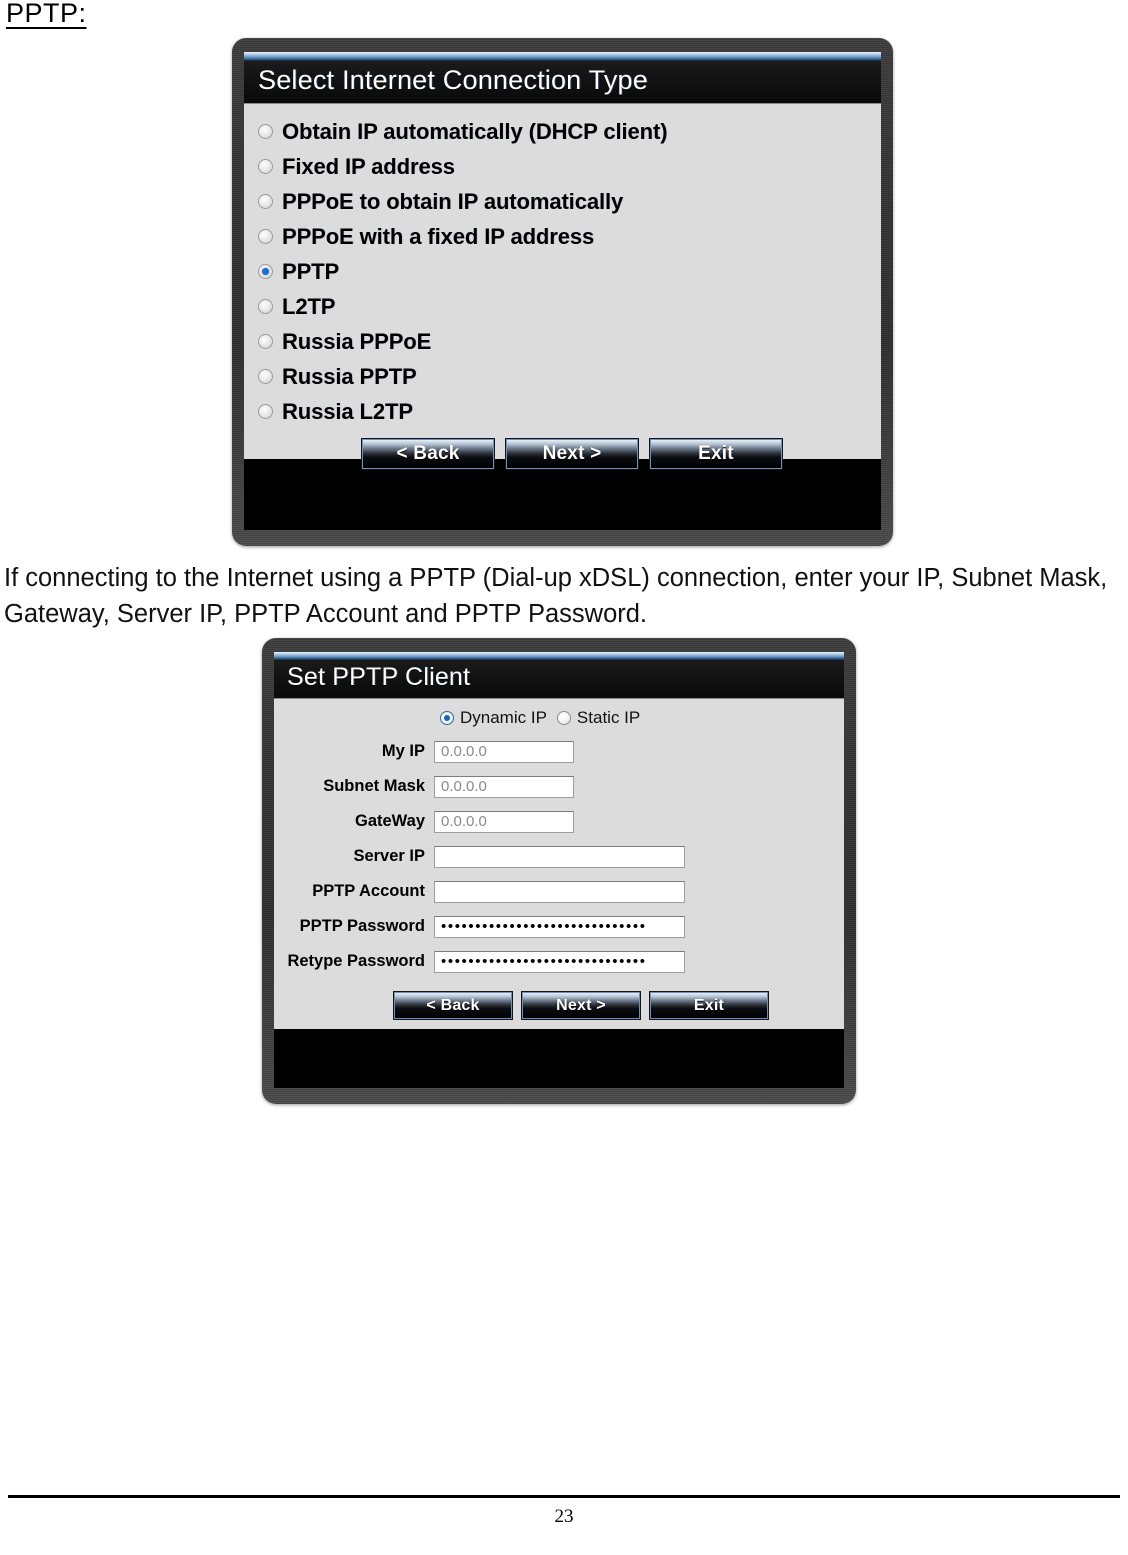 Image resolution: width=1128 pixels, height=1555 pixels. What do you see at coordinates (368, 166) in the screenshot?
I see `radio-label: Fixed IP address` at bounding box center [368, 166].